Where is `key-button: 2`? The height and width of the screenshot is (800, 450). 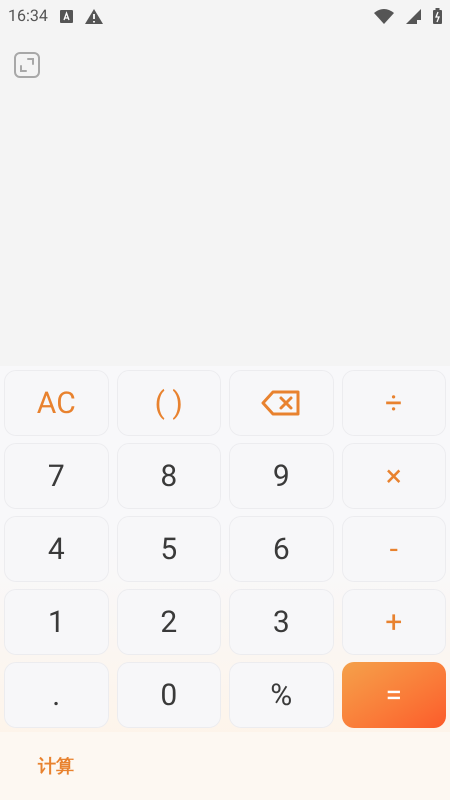
key-button: 2 is located at coordinates (168, 622).